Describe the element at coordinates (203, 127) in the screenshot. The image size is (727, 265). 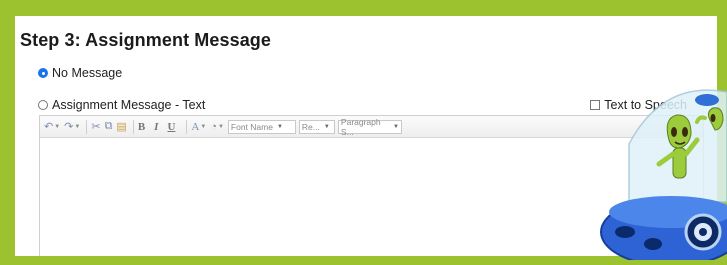
I see `font-color-dropdown-icon: ▼` at that location.